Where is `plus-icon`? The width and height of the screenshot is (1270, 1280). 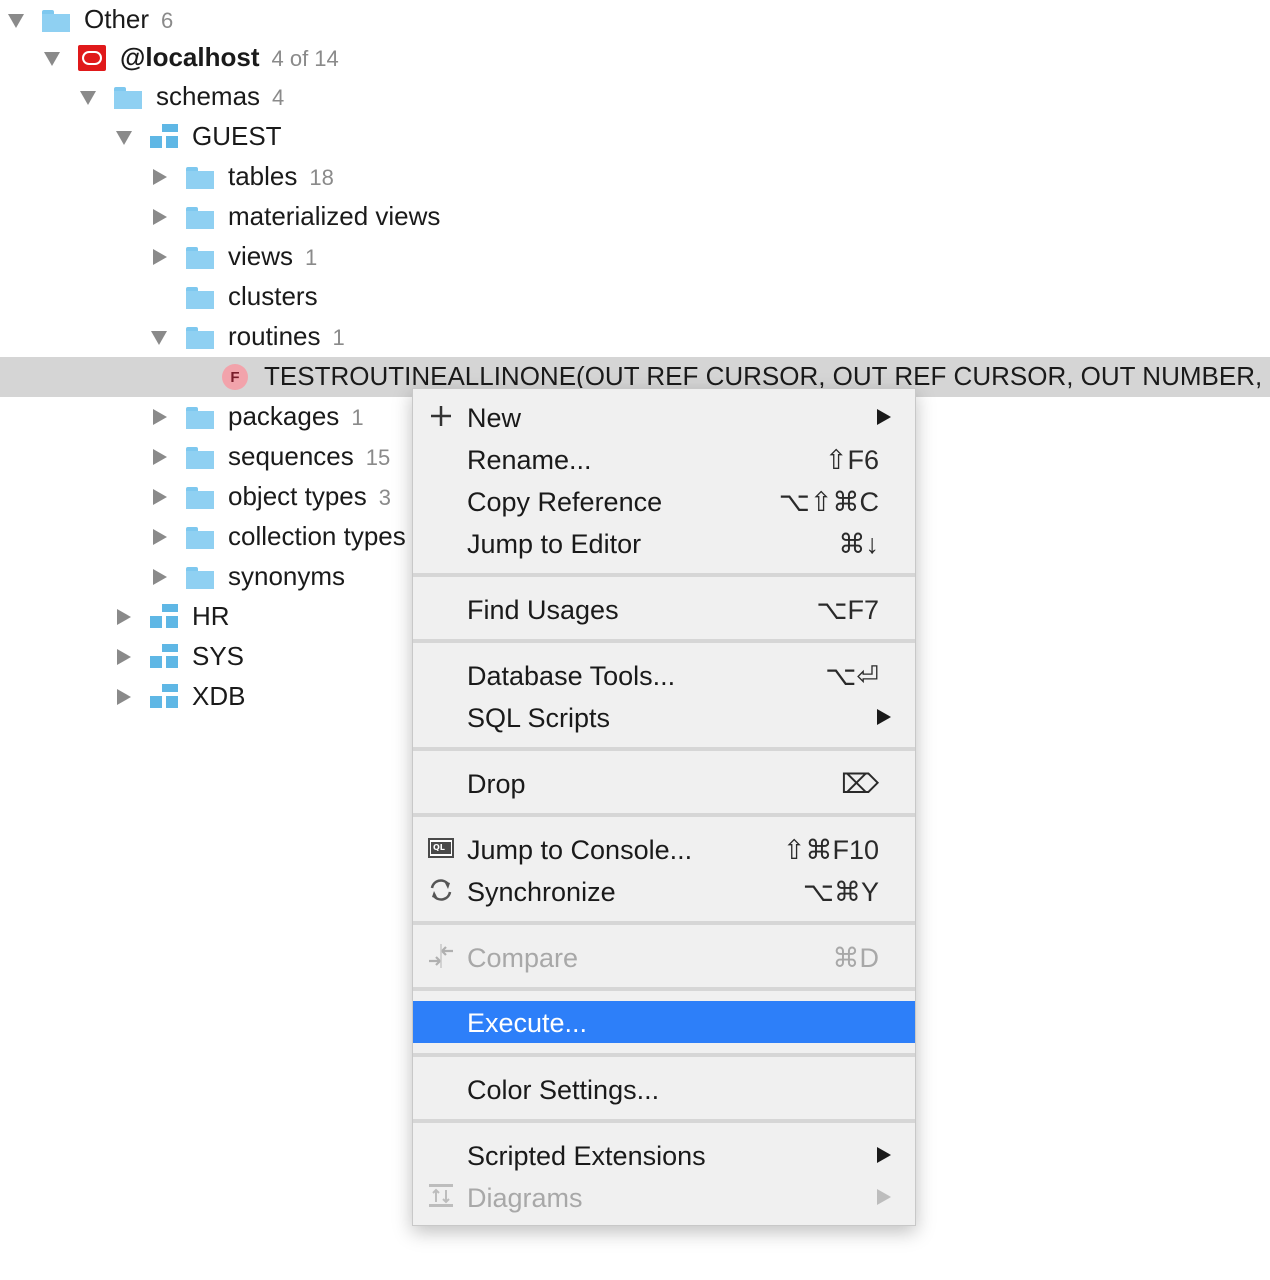
plus-icon is located at coordinates (441, 416).